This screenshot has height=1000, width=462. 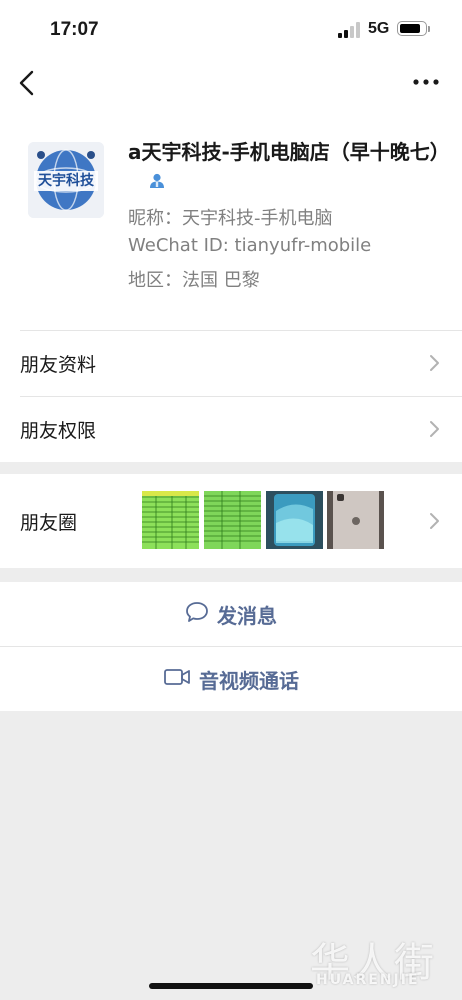 I want to click on more-icon, so click(x=426, y=82).